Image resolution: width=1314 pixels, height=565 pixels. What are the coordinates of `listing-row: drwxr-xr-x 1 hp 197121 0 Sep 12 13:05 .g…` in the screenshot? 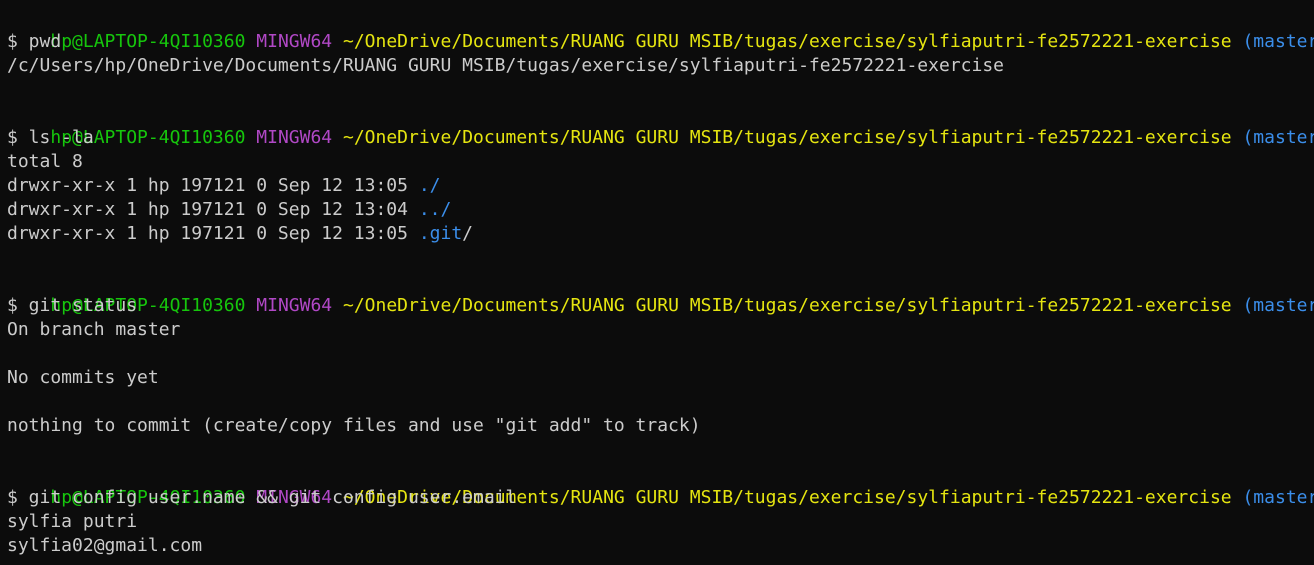 It's located at (660, 234).